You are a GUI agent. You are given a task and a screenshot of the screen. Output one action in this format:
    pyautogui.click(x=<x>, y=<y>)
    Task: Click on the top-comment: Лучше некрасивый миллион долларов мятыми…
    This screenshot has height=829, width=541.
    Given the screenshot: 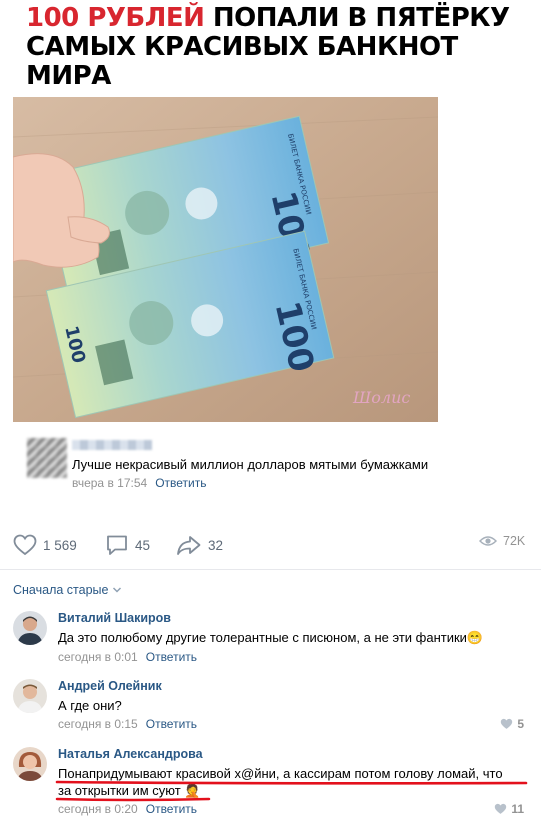 What is the action you would take?
    pyautogui.click(x=270, y=462)
    